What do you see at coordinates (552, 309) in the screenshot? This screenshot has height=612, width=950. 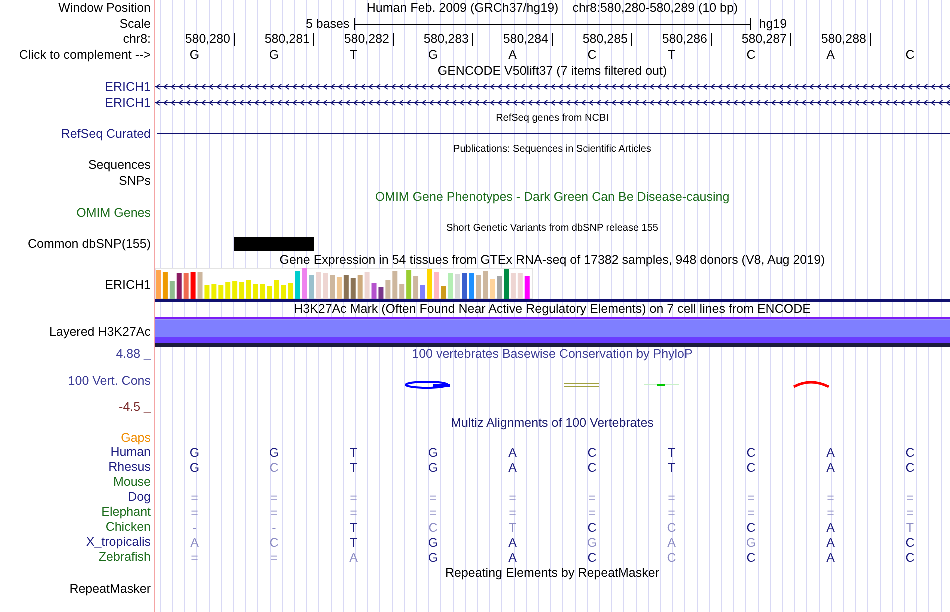 I see `track-title: H3K27Ac Mark (Often Found Near Active Regulatory Elements) on 7 cell lines from ENCODE` at bounding box center [552, 309].